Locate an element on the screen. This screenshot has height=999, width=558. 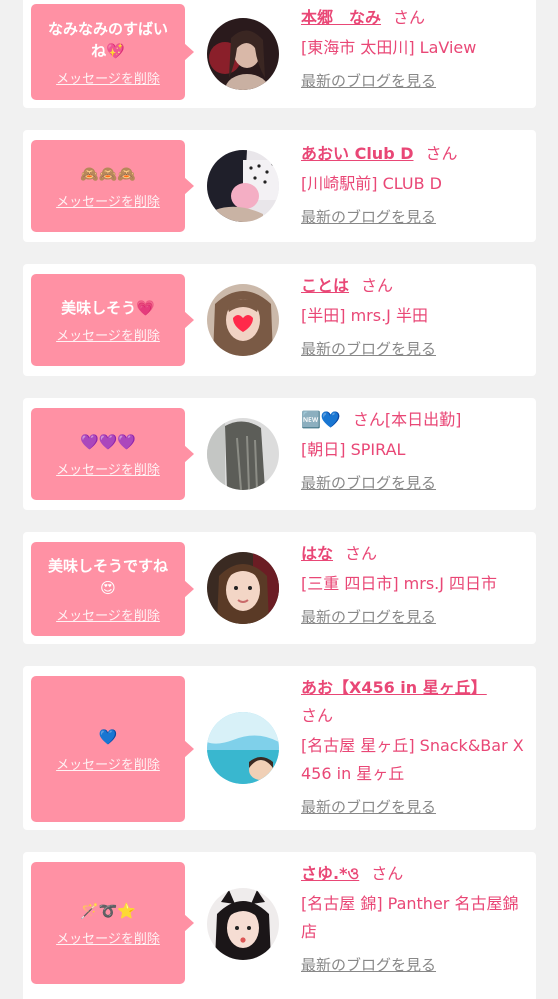
girl-info: あおい Club D さん [川崎駅前] CLUB D 最新のブログを見る is located at coordinates (414, 183).